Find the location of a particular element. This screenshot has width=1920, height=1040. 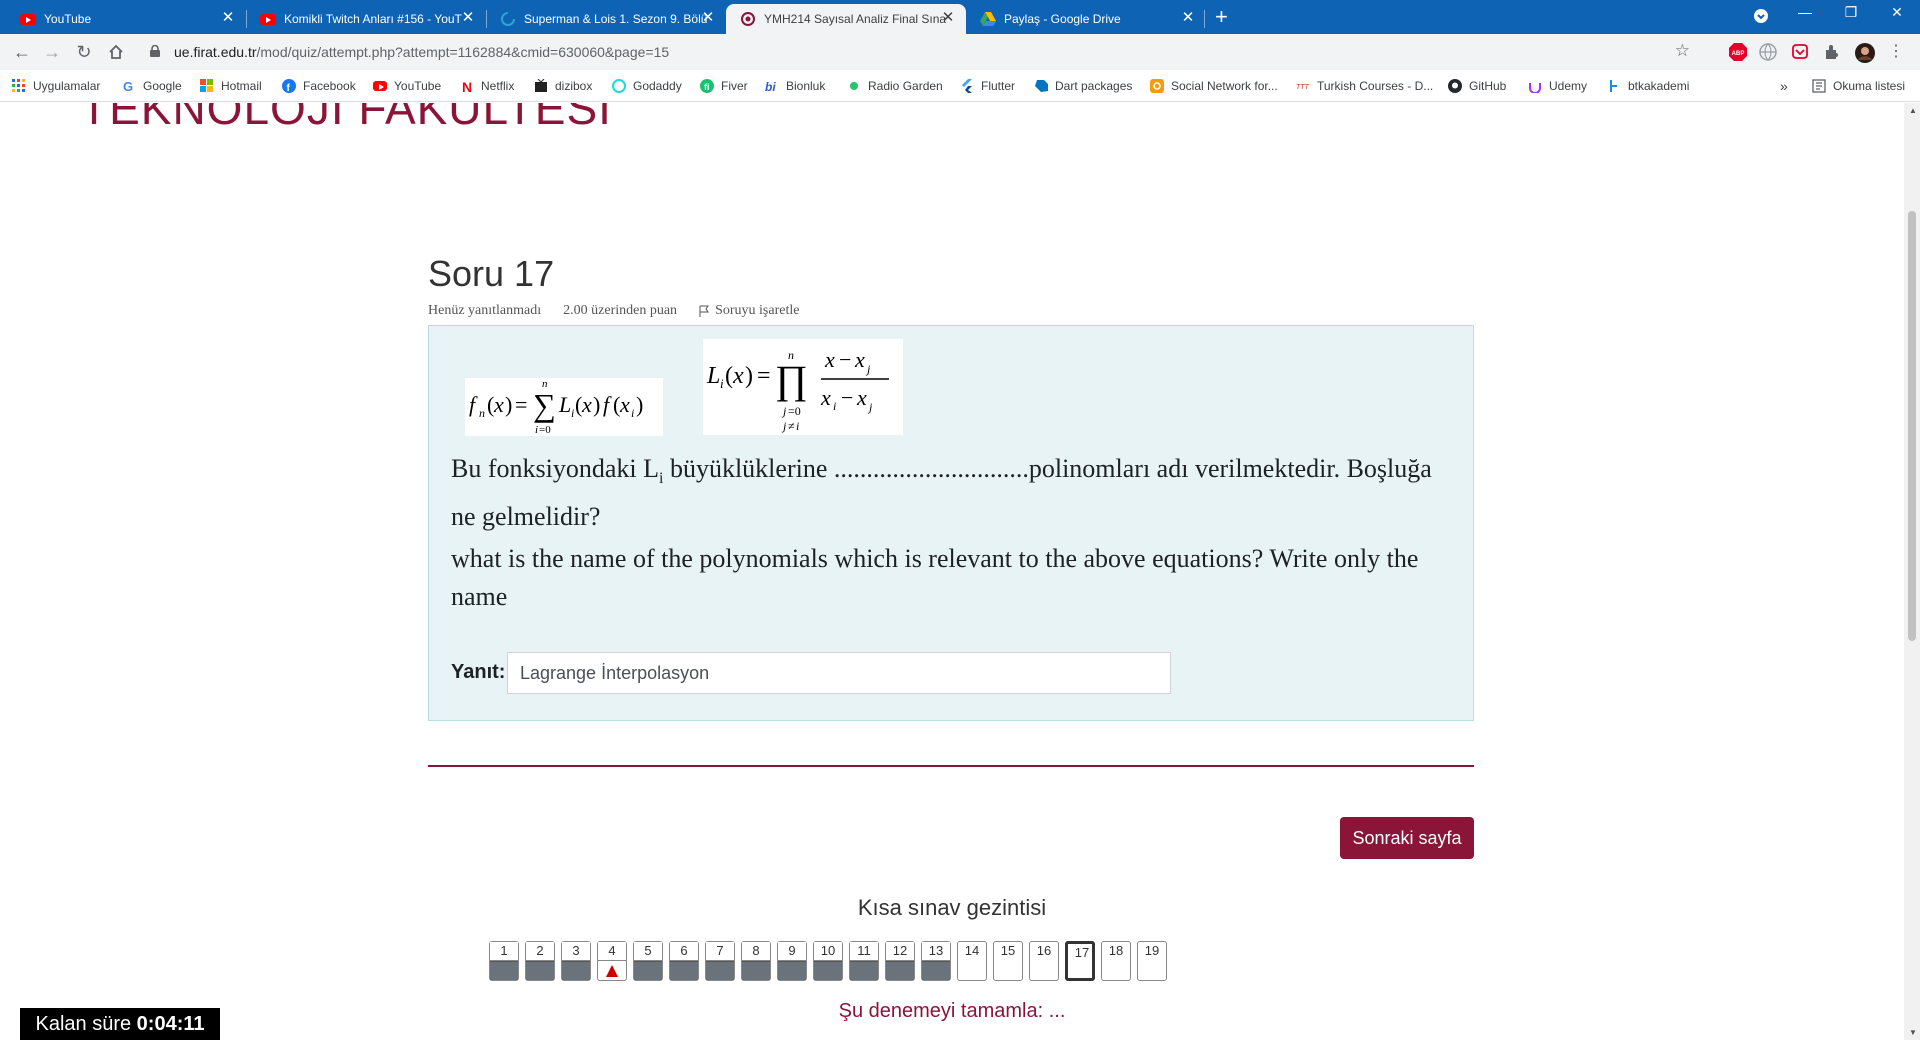

quiz-nav-button: 19 is located at coordinates (1152, 961).